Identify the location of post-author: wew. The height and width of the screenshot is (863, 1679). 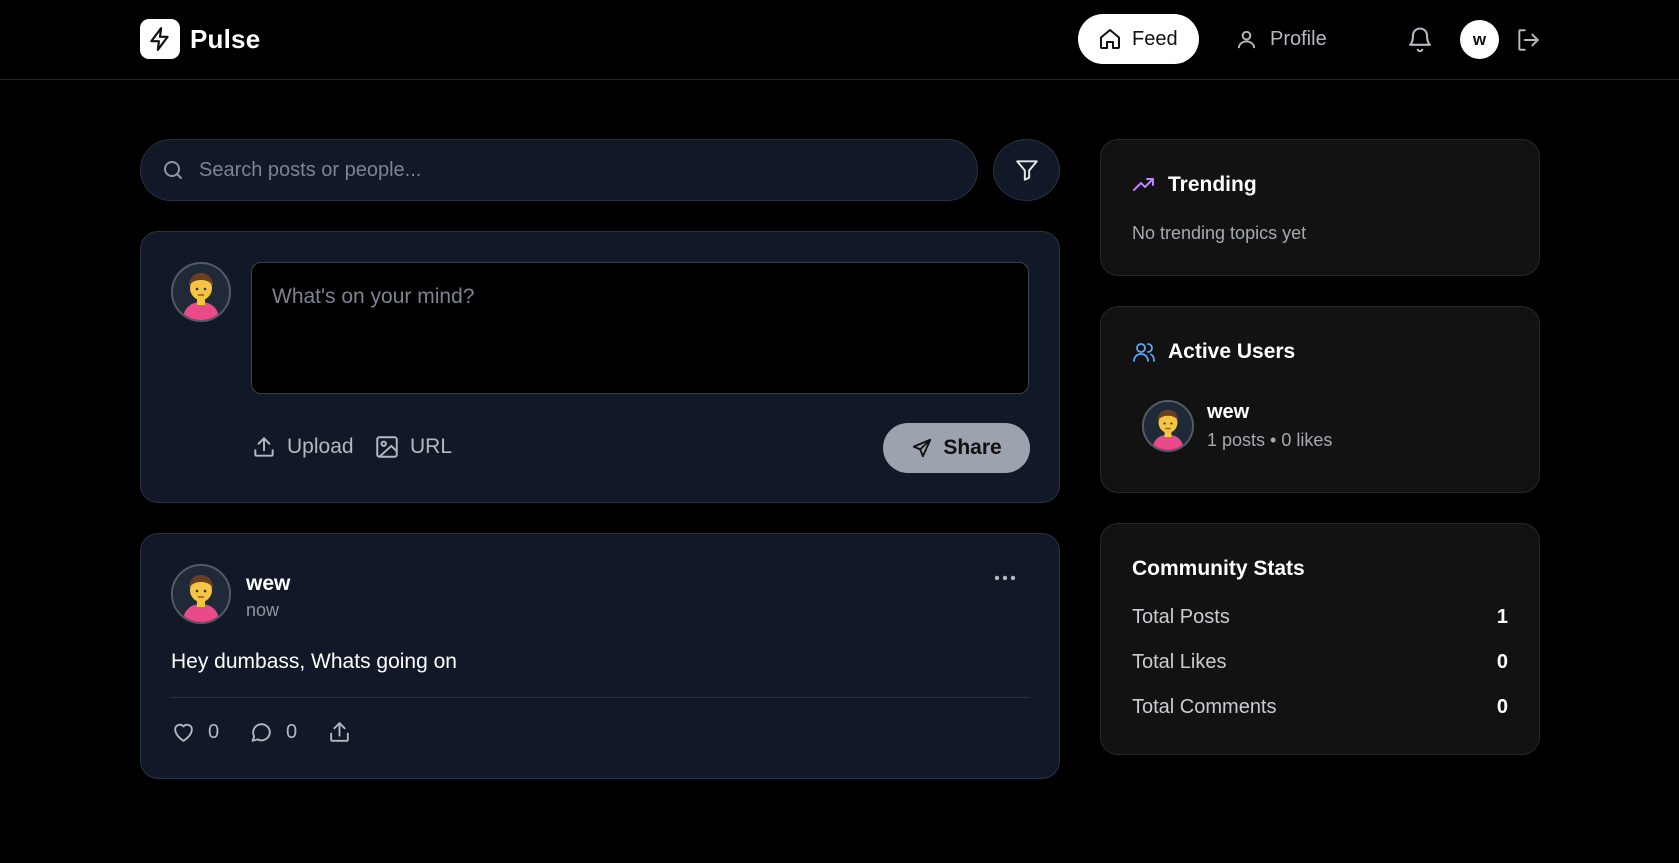
(268, 584).